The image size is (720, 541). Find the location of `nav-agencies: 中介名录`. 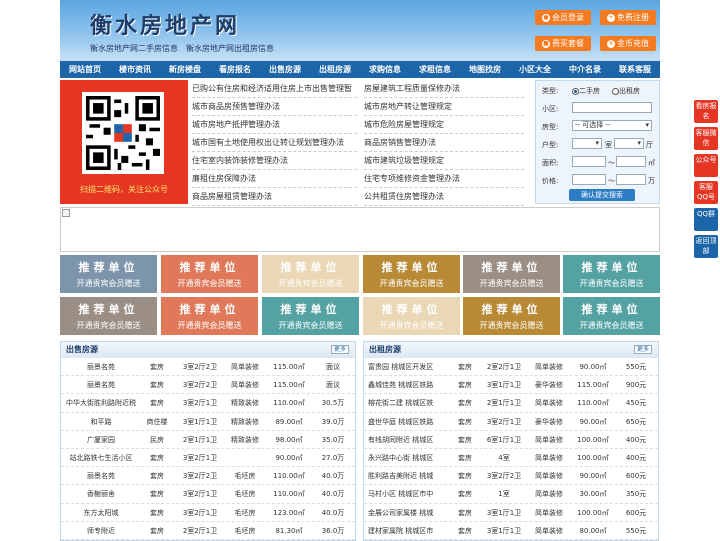

nav-agencies: 中介名录 is located at coordinates (585, 69).